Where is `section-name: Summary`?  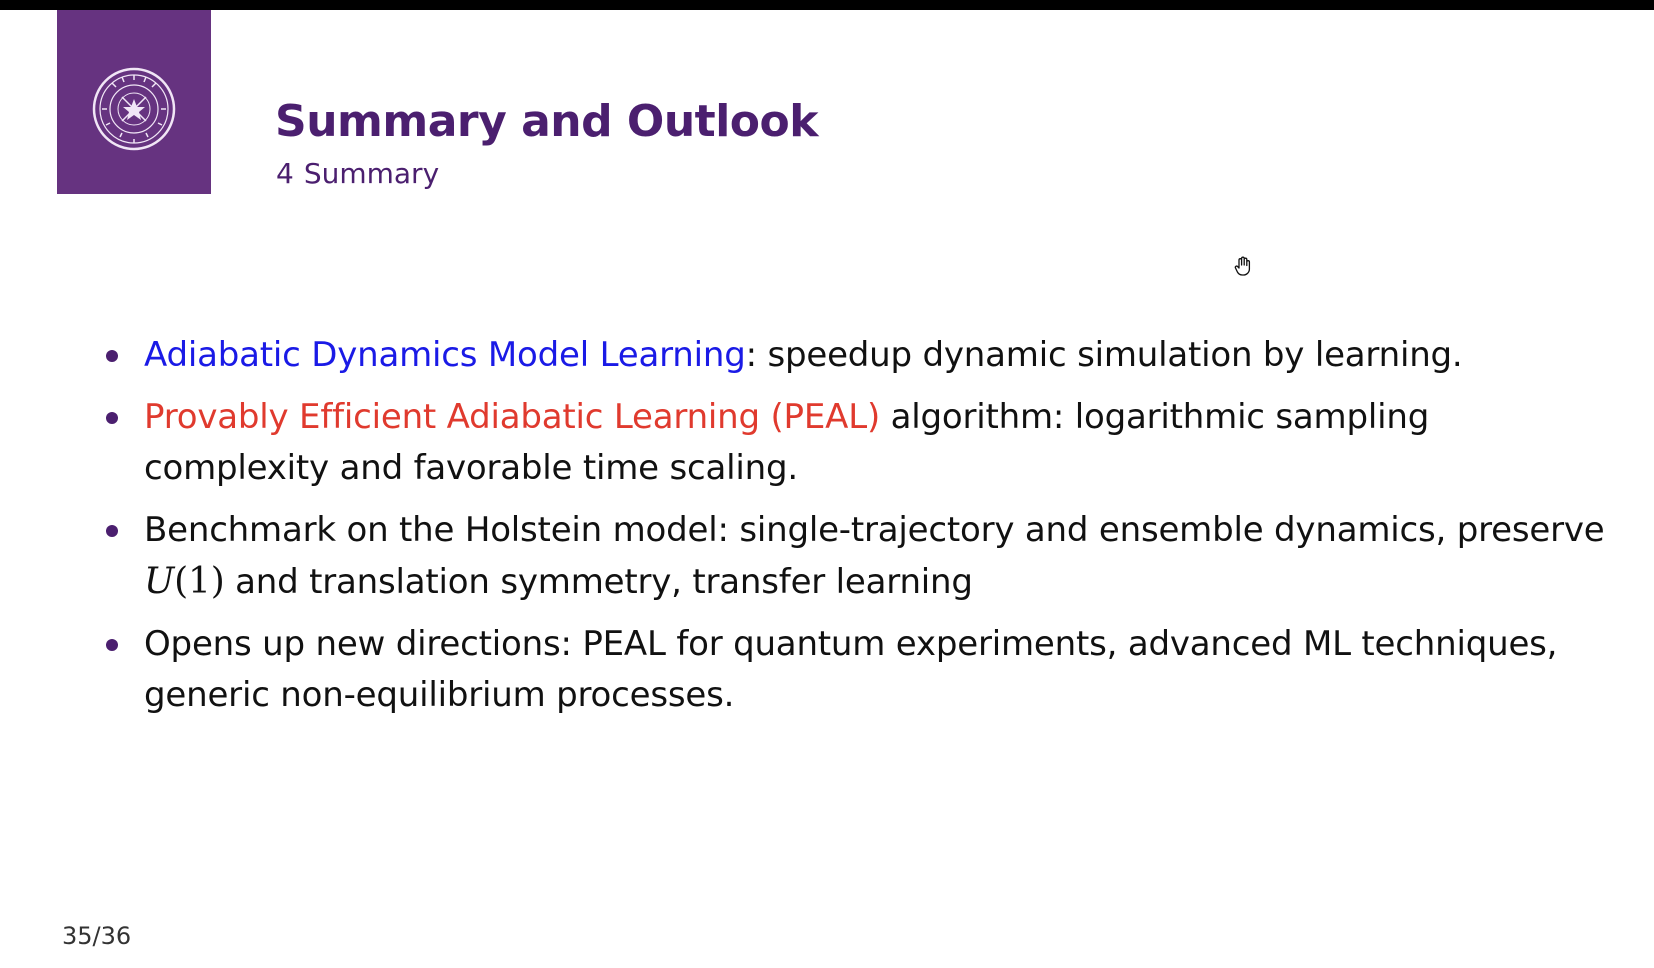 section-name: Summary is located at coordinates (371, 173).